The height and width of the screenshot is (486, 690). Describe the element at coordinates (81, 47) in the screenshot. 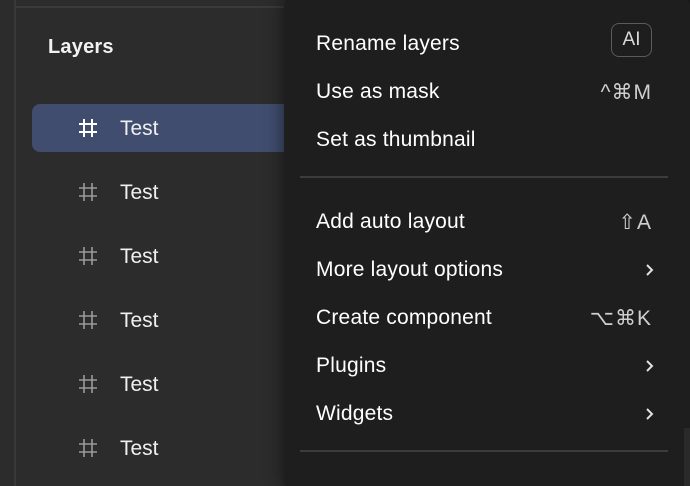

I see `layers-panel-title: Layers` at that location.